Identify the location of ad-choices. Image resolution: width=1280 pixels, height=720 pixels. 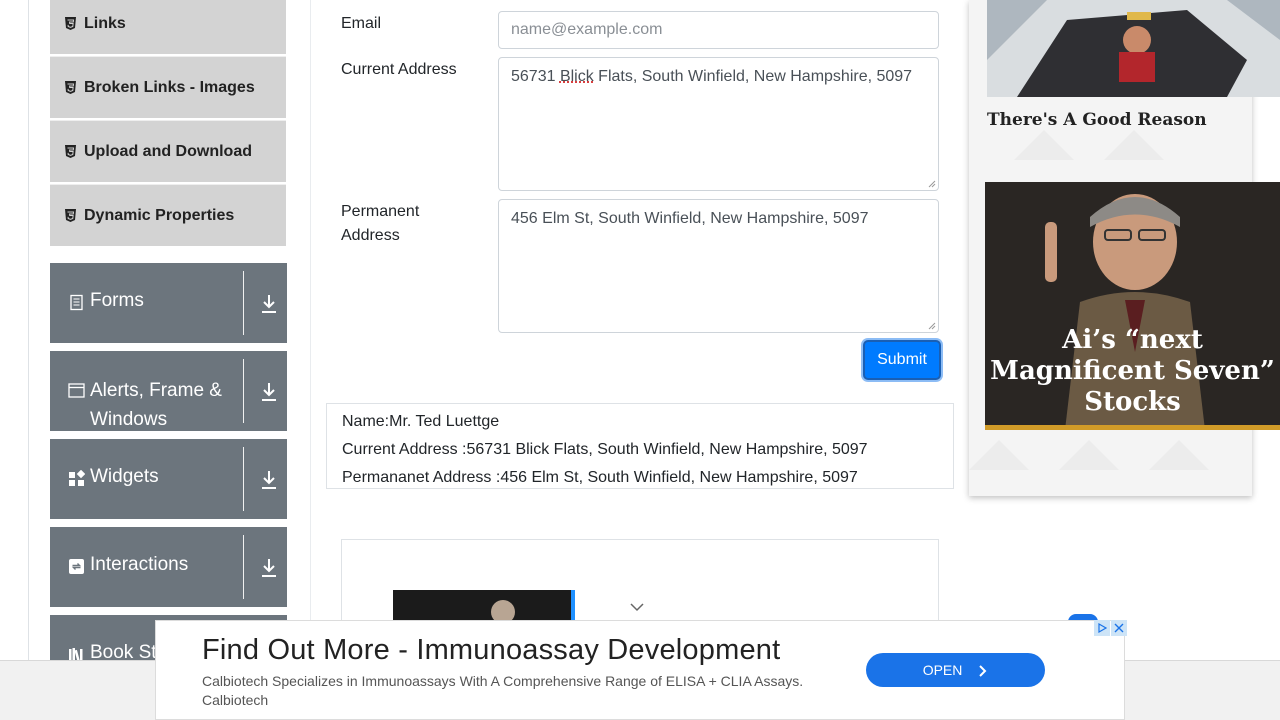
(1110, 628).